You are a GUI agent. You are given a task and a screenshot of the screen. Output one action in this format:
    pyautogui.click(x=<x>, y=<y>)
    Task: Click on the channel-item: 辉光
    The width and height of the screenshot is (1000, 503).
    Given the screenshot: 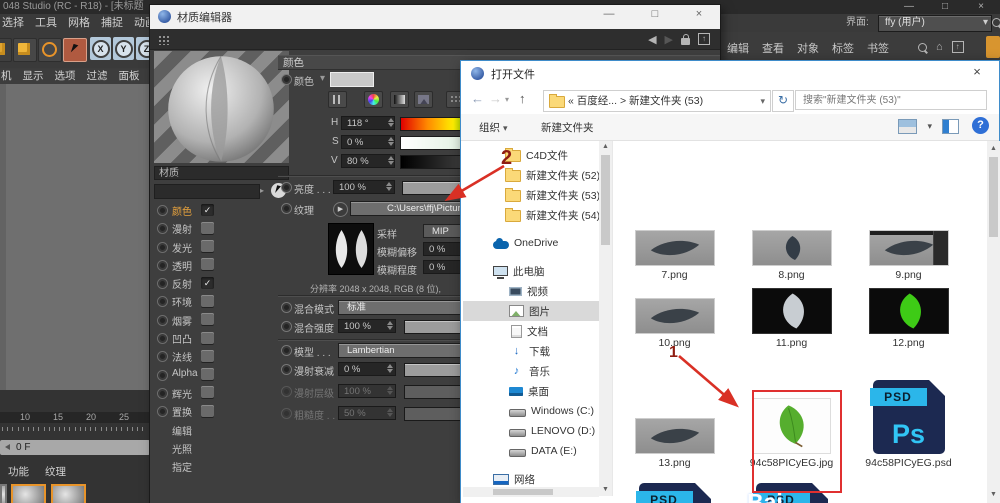 What is the action you would take?
    pyautogui.click(x=225, y=394)
    